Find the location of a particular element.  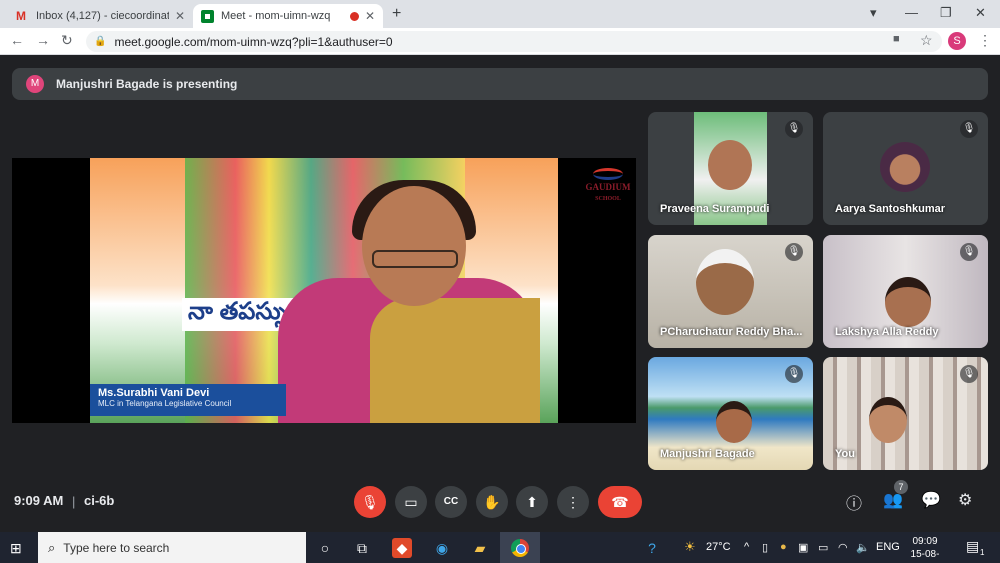

meeting-details-icon: ⓘ is located at coordinates (854, 502).